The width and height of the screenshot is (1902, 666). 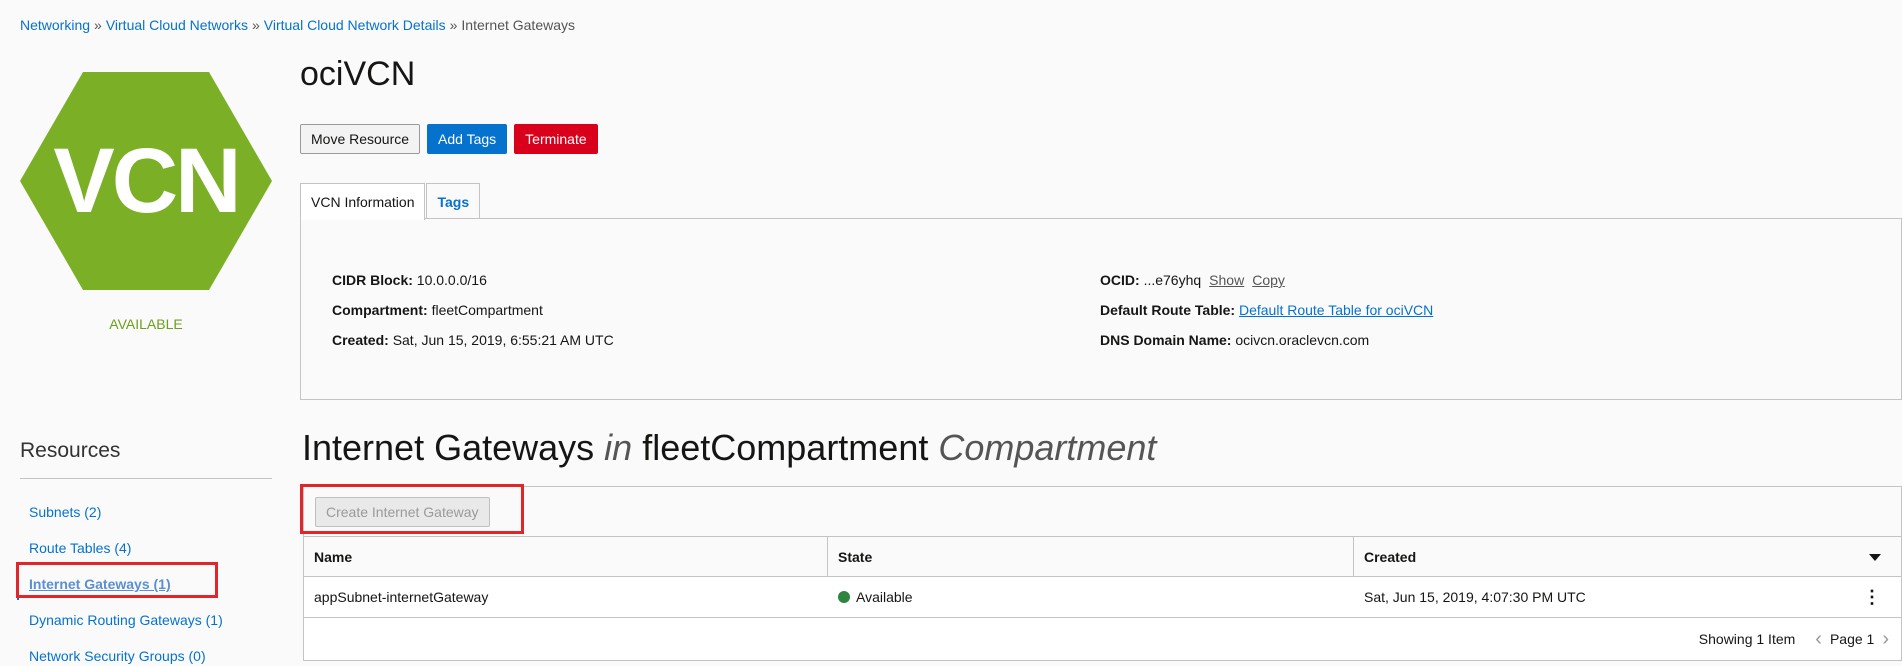 What do you see at coordinates (144, 620) in the screenshot?
I see `resource-item-dynamic-routing-gateways: Dynamic Routing Gateways (1)` at bounding box center [144, 620].